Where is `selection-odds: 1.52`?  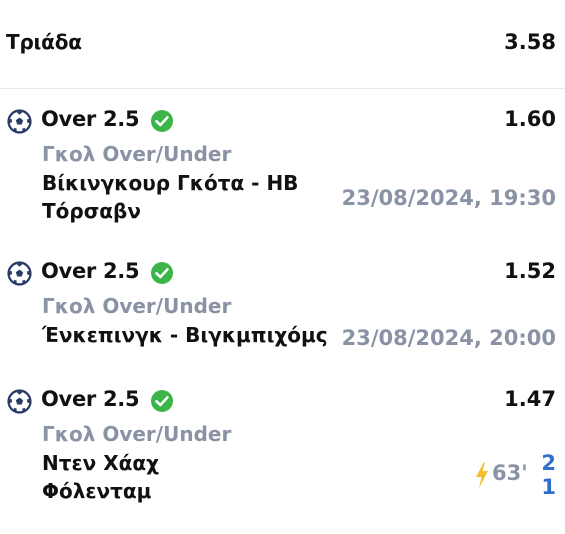 selection-odds: 1.52 is located at coordinates (530, 271).